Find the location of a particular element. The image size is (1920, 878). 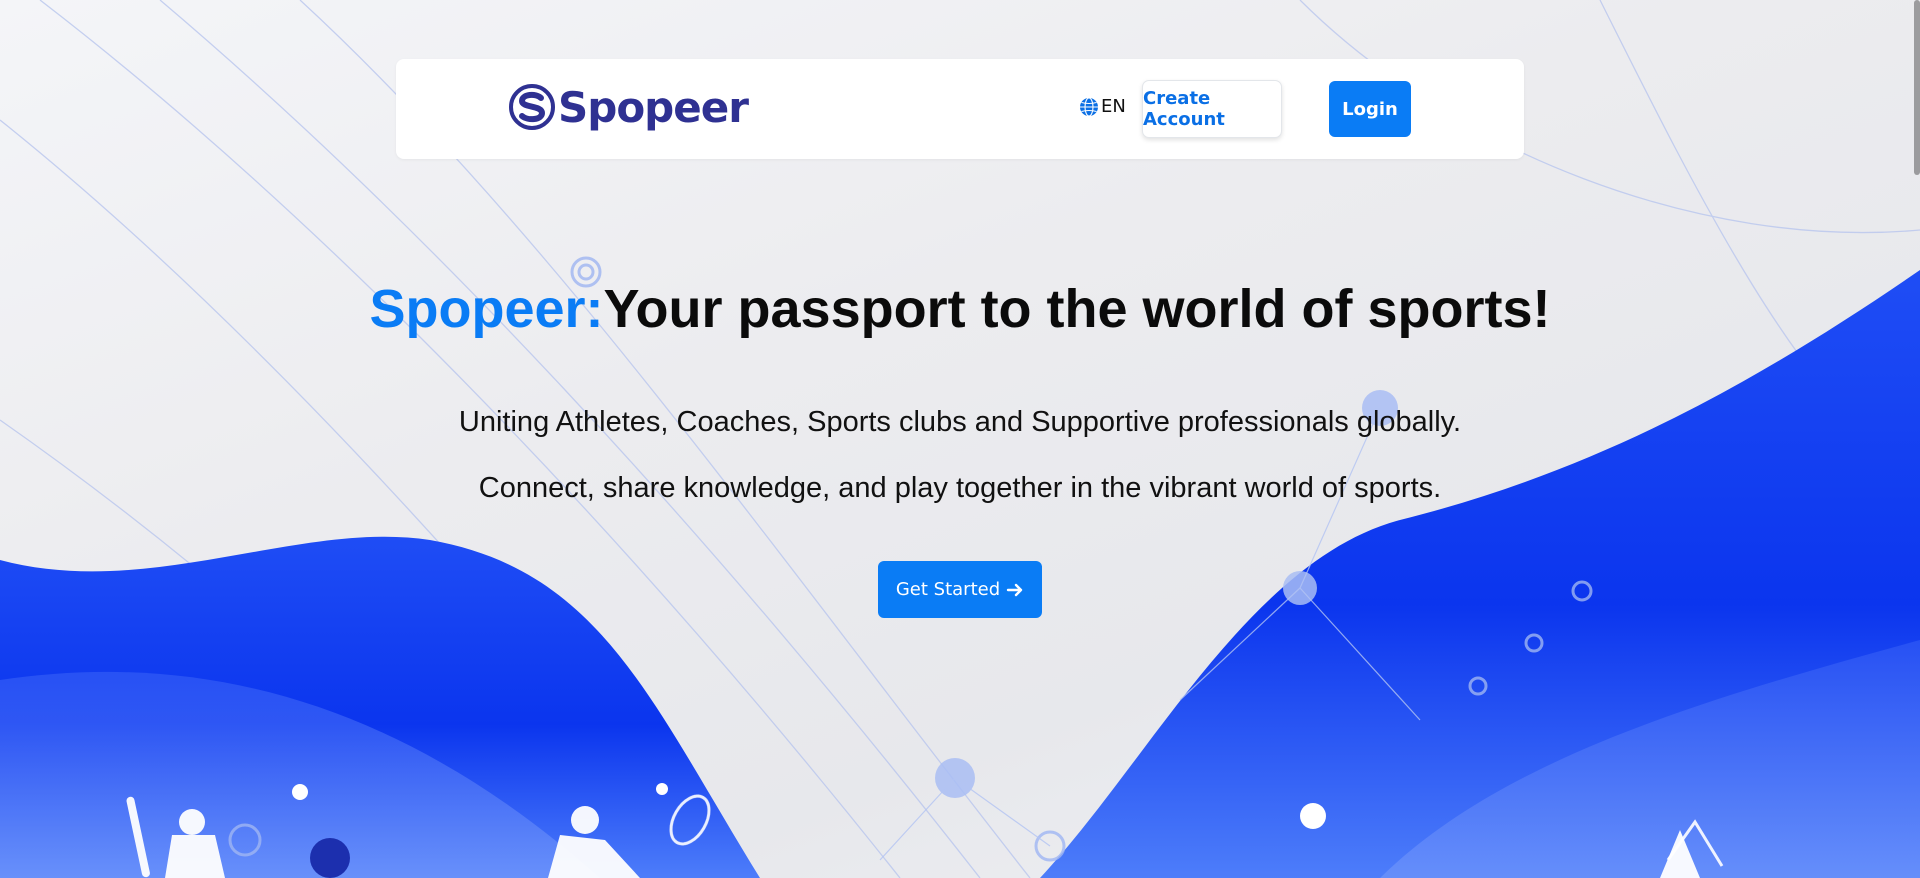

login-button: Login is located at coordinates (1370, 109).